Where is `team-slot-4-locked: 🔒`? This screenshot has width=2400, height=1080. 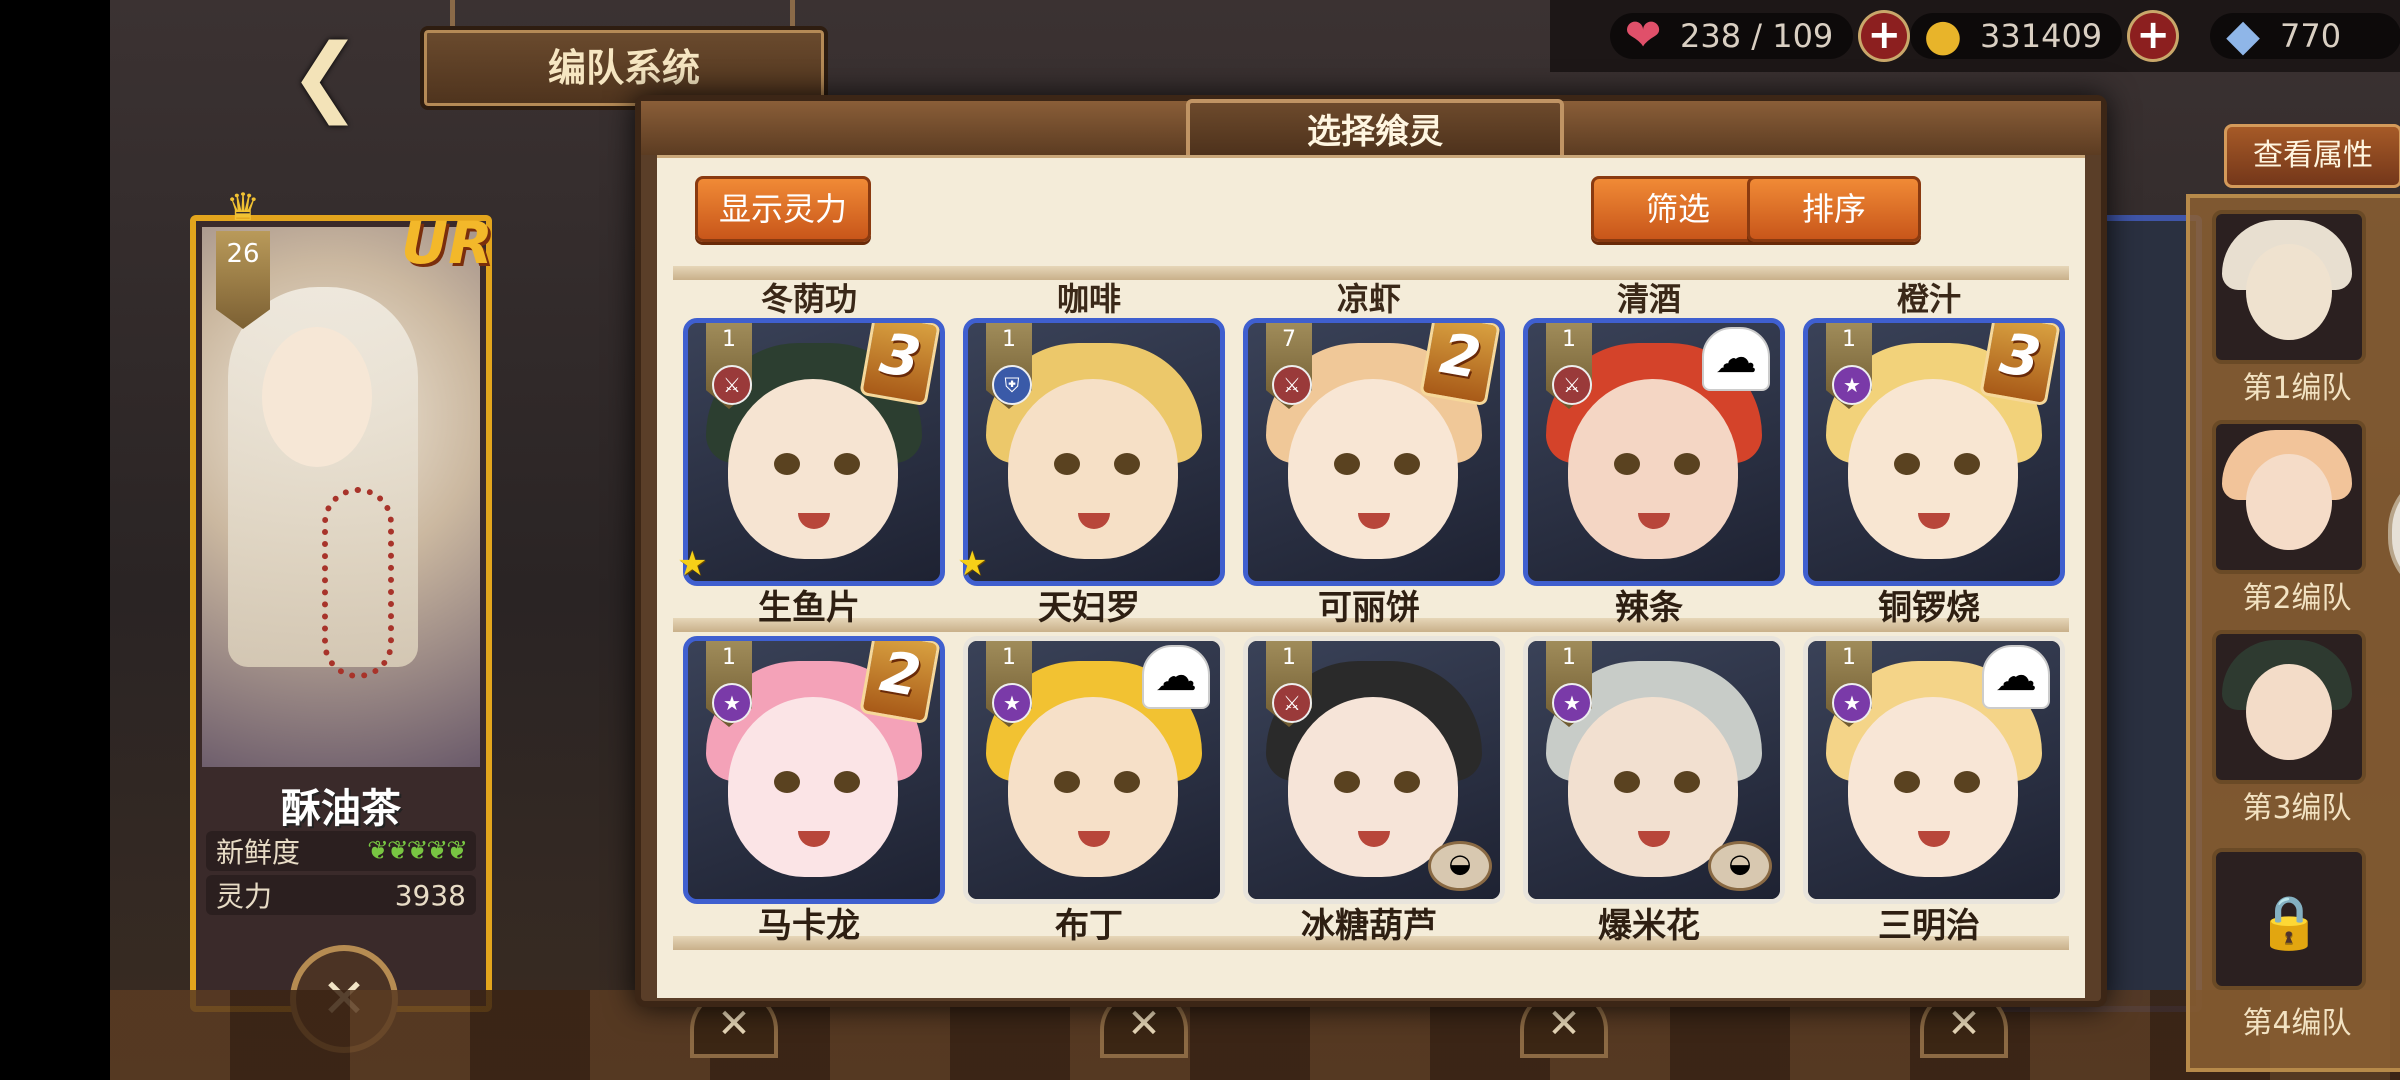
team-slot-4-locked: 🔒 is located at coordinates (2289, 919).